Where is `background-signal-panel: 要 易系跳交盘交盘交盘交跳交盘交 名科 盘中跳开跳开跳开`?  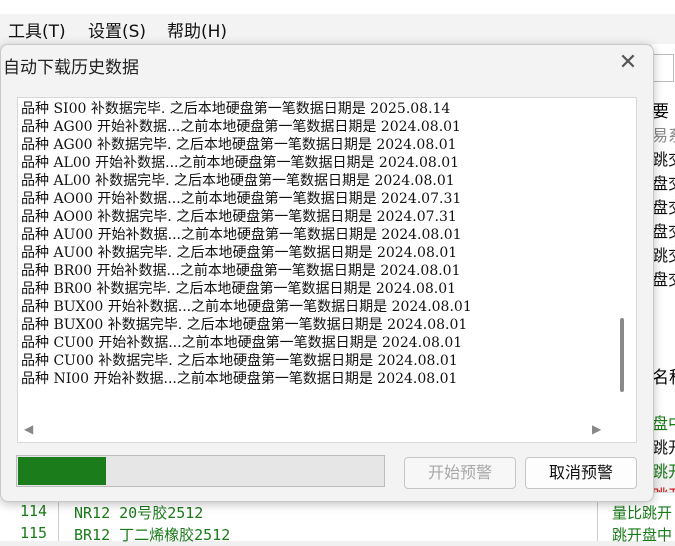
background-signal-panel: 要 易系跳交盘交盘交盘交跳交盘交 名科 盘中跳开跳开跳开 is located at coordinates (663, 274).